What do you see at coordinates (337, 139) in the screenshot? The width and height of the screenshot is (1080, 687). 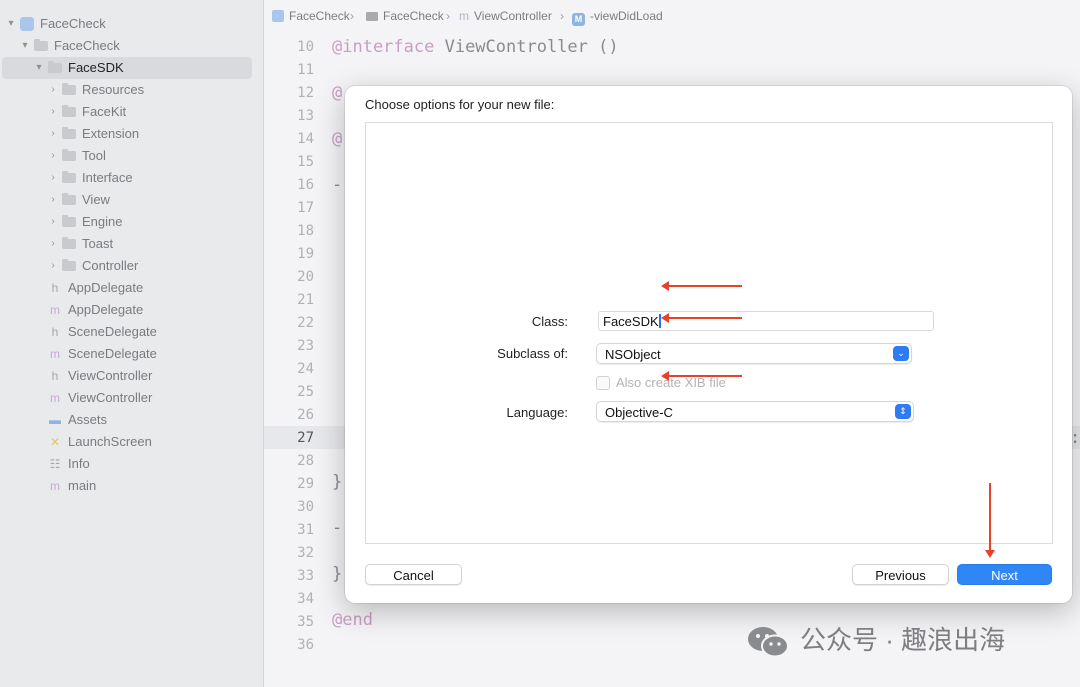 I see `code-line-14: @` at bounding box center [337, 139].